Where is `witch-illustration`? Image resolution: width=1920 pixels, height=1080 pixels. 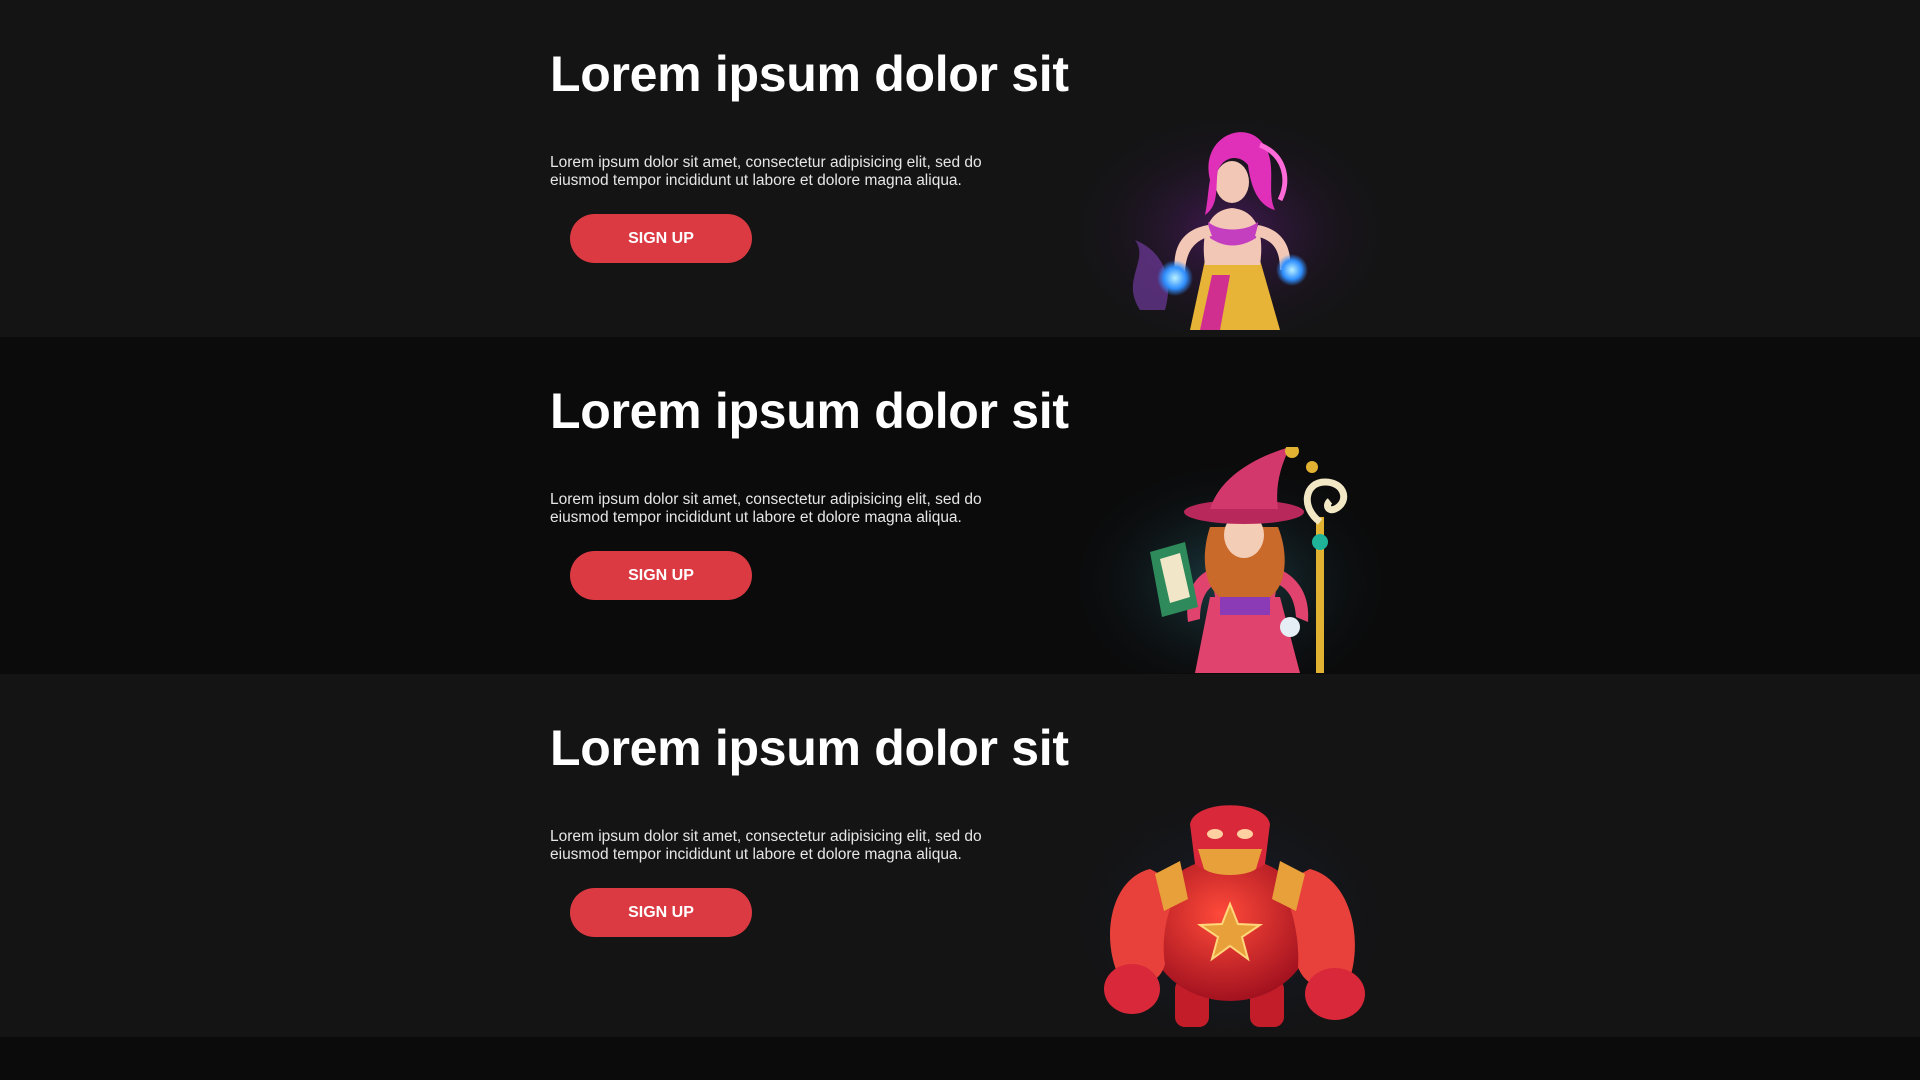 witch-illustration is located at coordinates (1230, 560).